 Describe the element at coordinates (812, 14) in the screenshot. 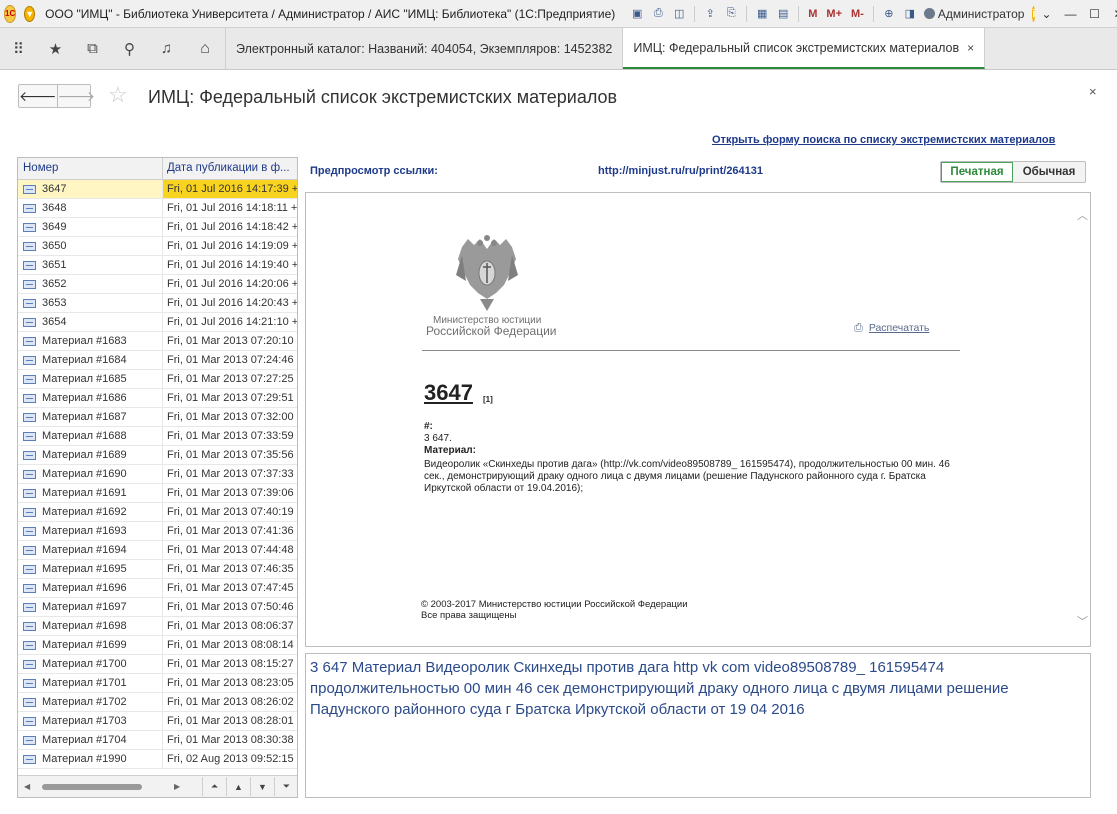

I see `memory-button: M` at that location.